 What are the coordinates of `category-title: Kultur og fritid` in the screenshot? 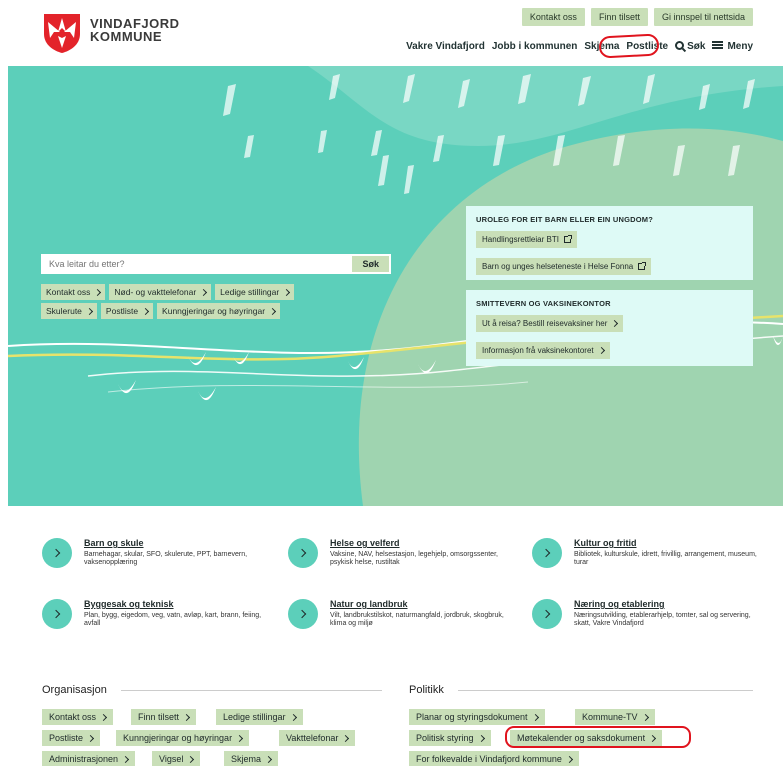 It's located at (605, 543).